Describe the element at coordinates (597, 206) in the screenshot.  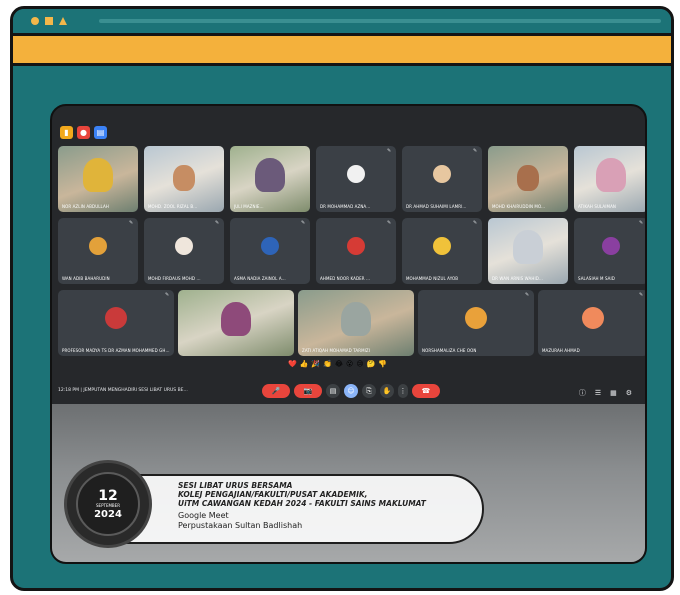
I see `participant-name: ATIKAH SULAIMAN` at that location.